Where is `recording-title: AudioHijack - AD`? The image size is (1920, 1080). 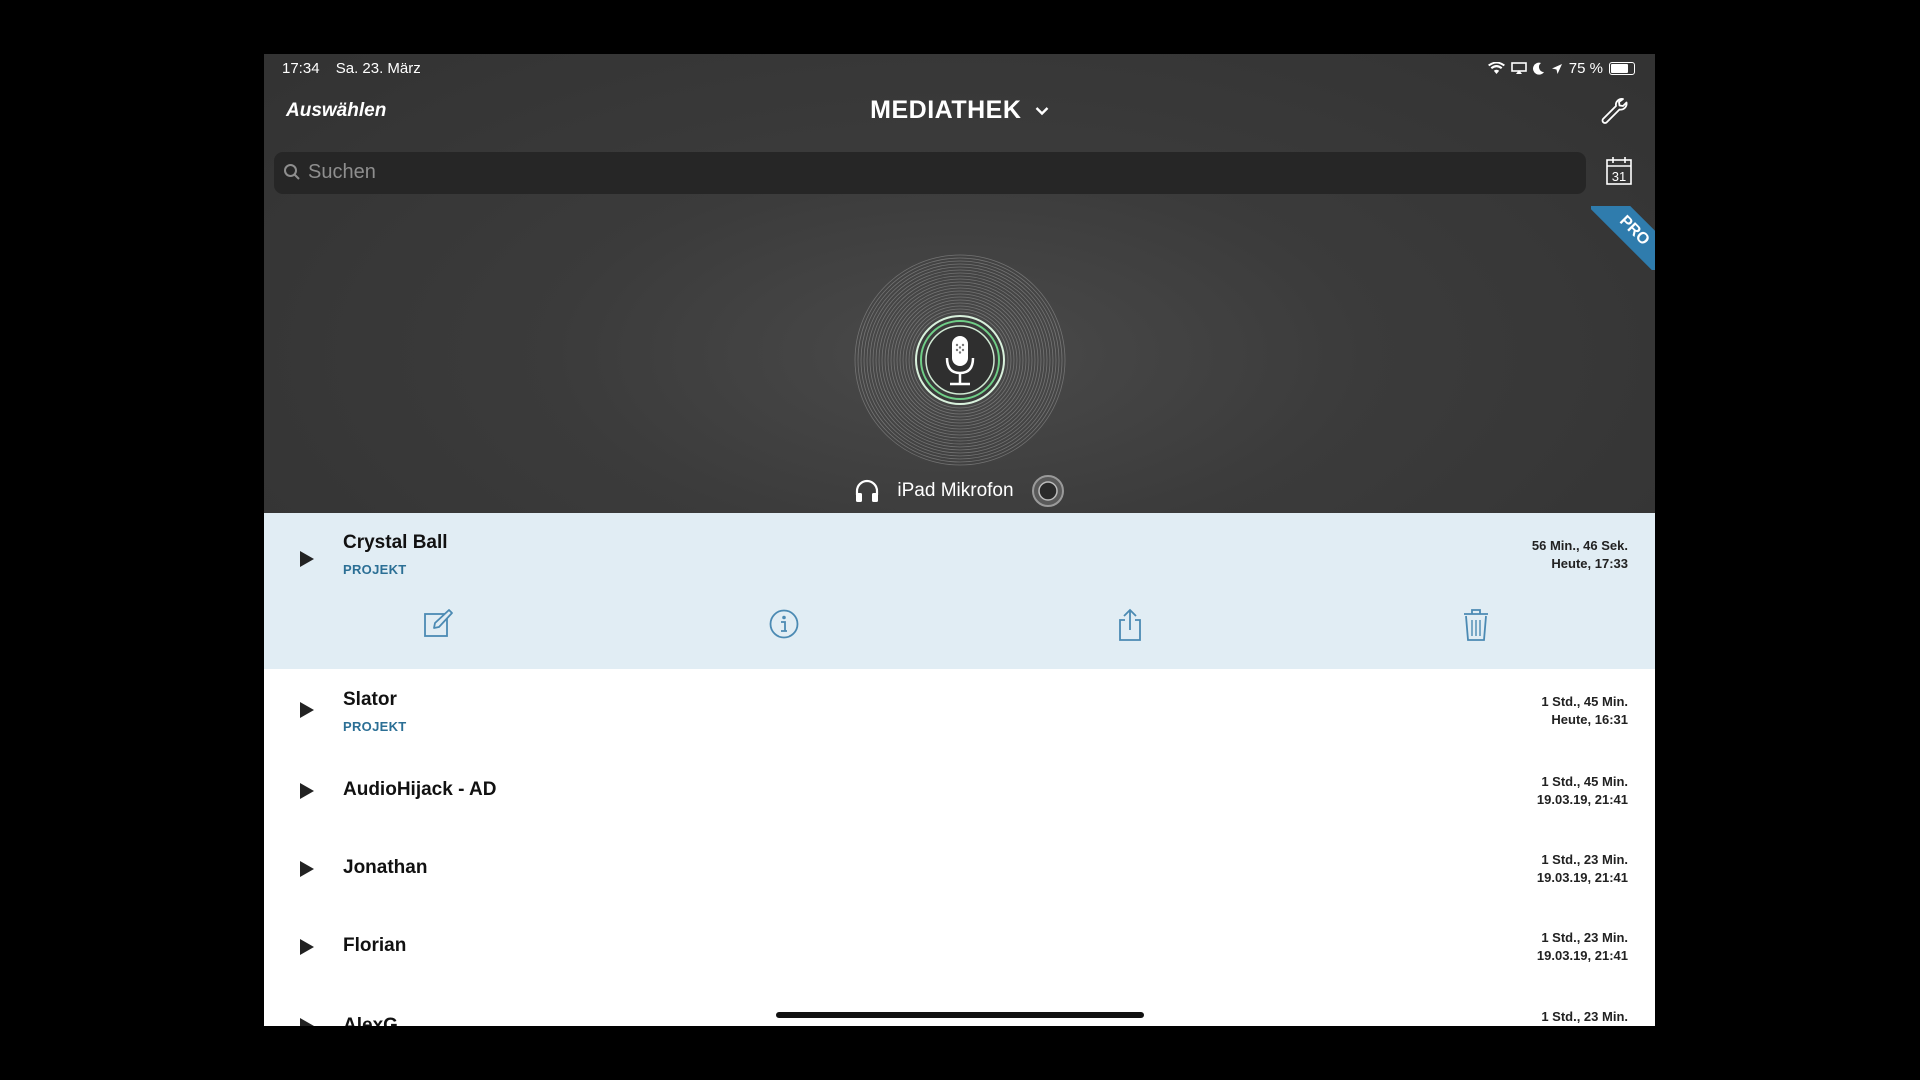 recording-title: AudioHijack - AD is located at coordinates (420, 789).